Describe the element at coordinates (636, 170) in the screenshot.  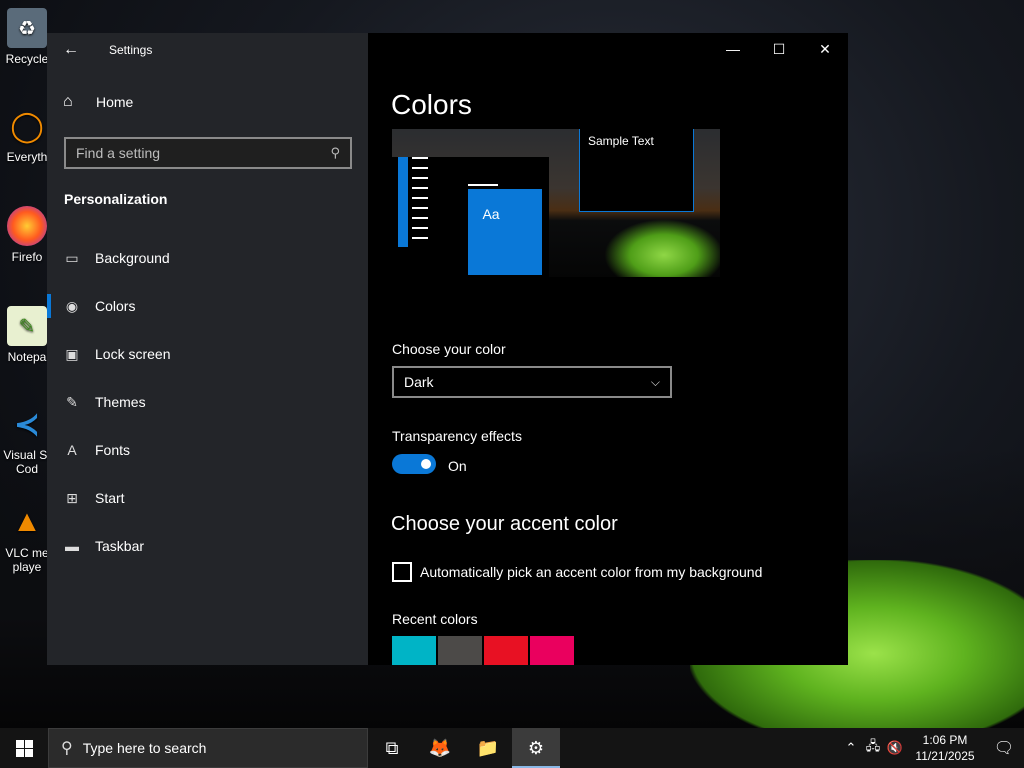
I see `preview-sample-window: Sample Text` at that location.